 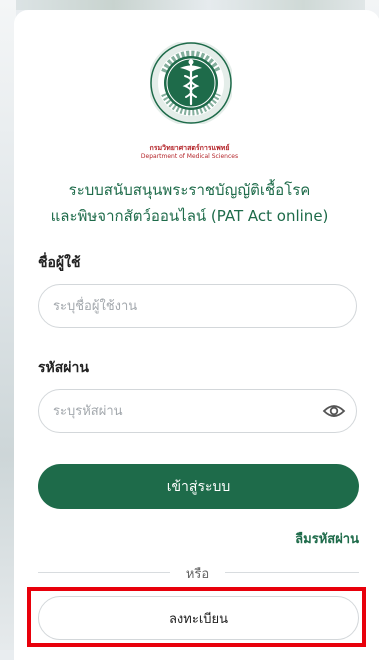 What do you see at coordinates (189, 190) in the screenshot?
I see `page-title-line1: ระบบสนับสนุนพระราชบัญญัติเชื้อโรค` at bounding box center [189, 190].